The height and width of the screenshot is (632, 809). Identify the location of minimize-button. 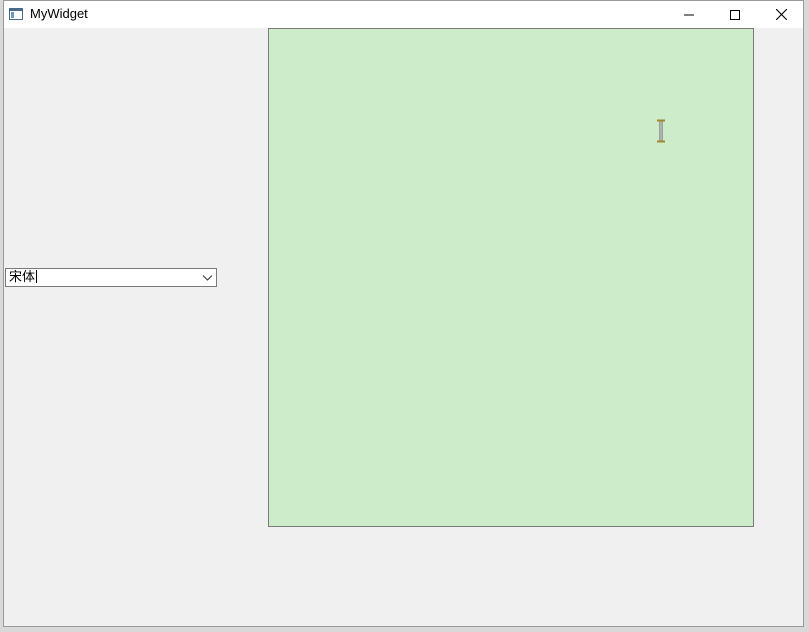
(689, 14).